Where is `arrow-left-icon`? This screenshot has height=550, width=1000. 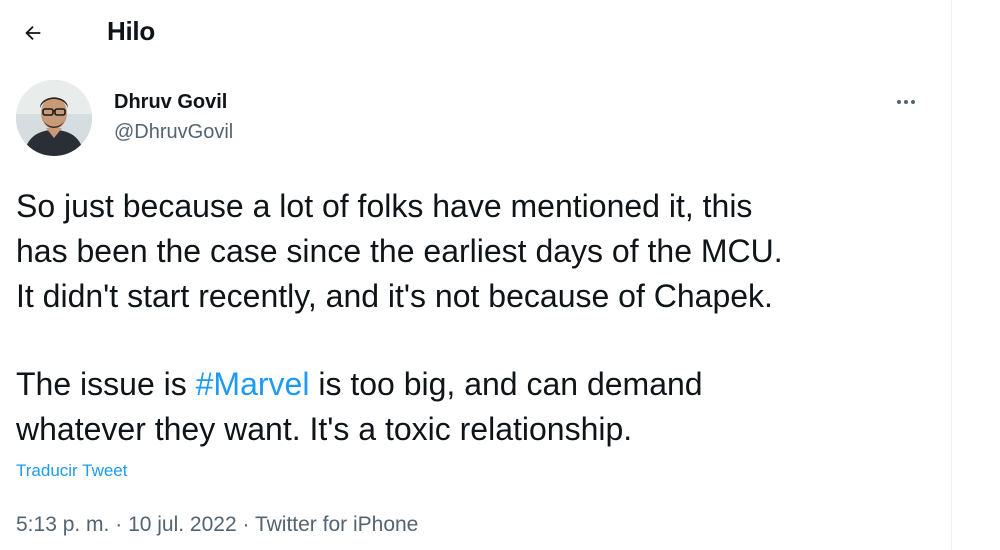
arrow-left-icon is located at coordinates (33, 33).